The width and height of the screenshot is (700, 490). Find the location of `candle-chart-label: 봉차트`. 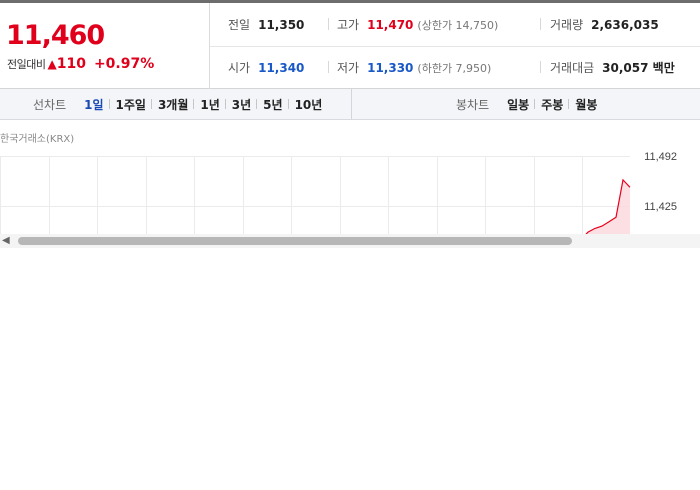

candle-chart-label: 봉차트 is located at coordinates (473, 104).